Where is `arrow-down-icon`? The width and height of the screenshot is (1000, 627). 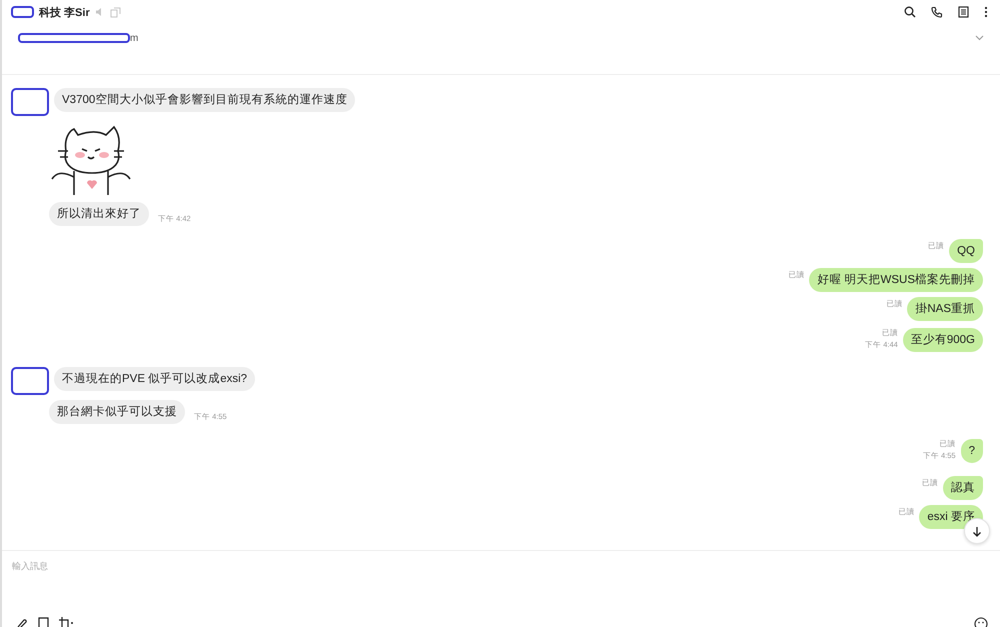 arrow-down-icon is located at coordinates (977, 531).